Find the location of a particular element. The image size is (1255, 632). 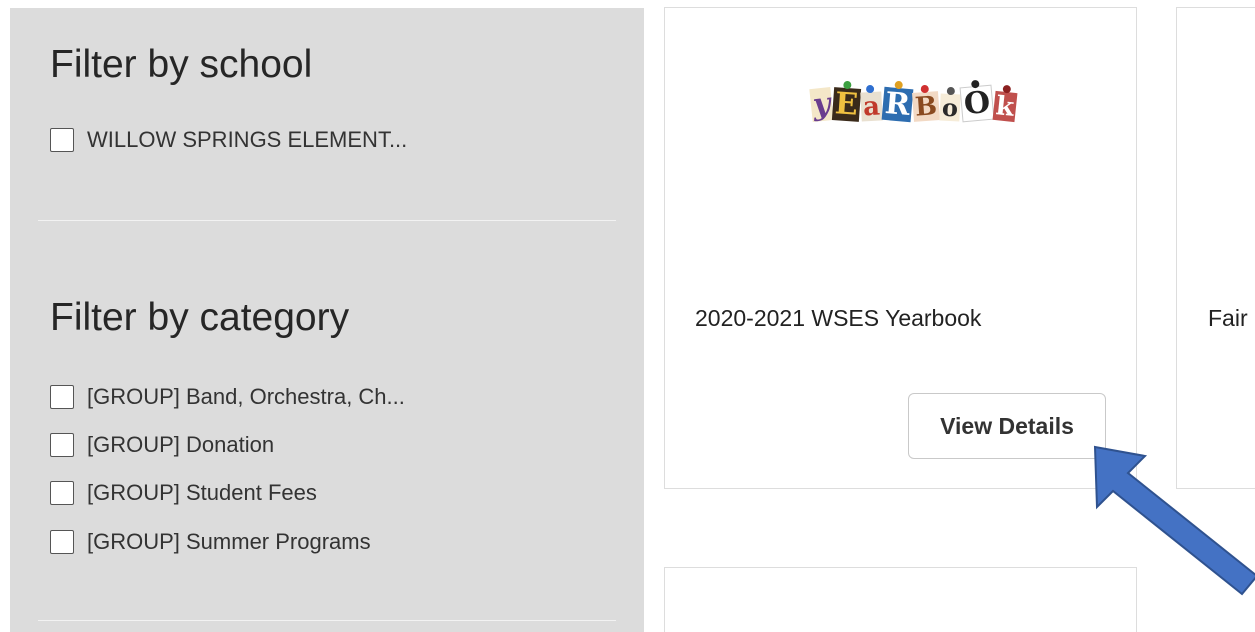

yearbook-logo-letter: R is located at coordinates (897, 101).